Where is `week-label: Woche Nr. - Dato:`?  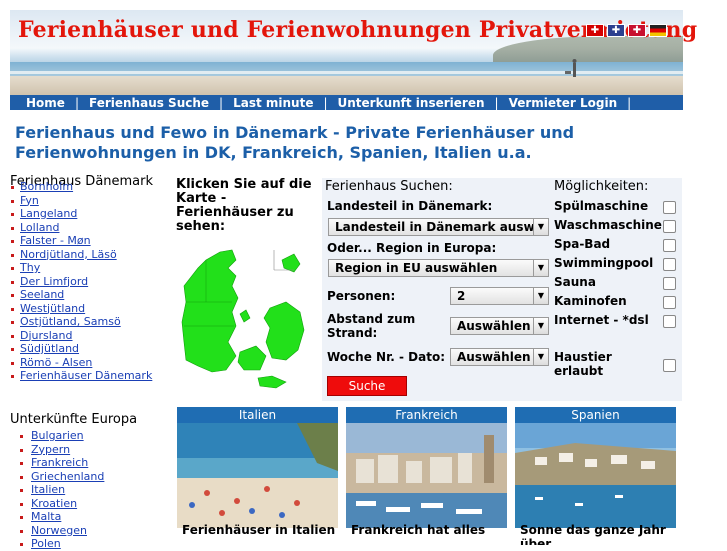
week-label: Woche Nr. - Dato: is located at coordinates (386, 357).